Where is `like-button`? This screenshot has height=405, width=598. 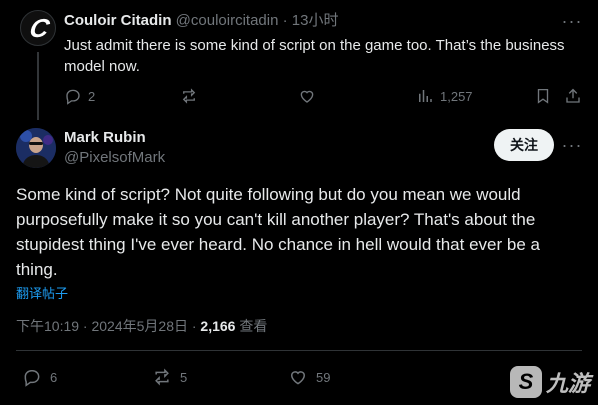 like-button is located at coordinates (310, 96).